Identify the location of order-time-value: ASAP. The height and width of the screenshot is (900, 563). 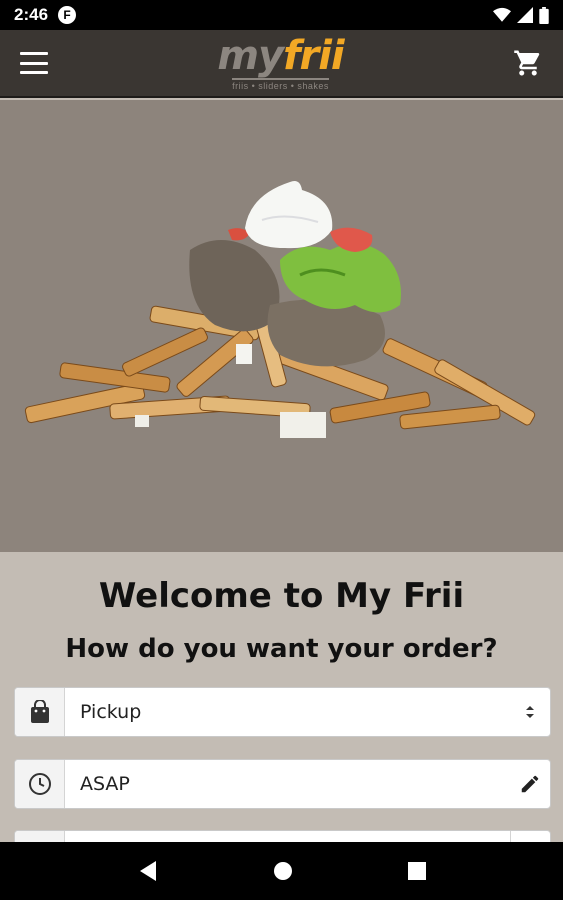
(105, 784).